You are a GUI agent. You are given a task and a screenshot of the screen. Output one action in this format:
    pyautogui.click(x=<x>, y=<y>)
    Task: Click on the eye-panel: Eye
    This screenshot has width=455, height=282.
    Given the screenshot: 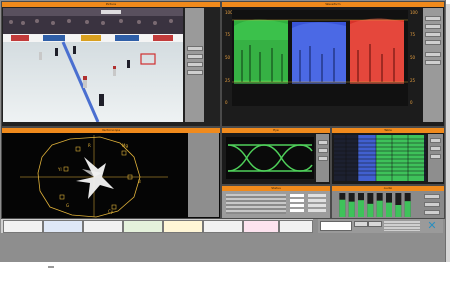 What is the action you would take?
    pyautogui.click(x=276, y=156)
    